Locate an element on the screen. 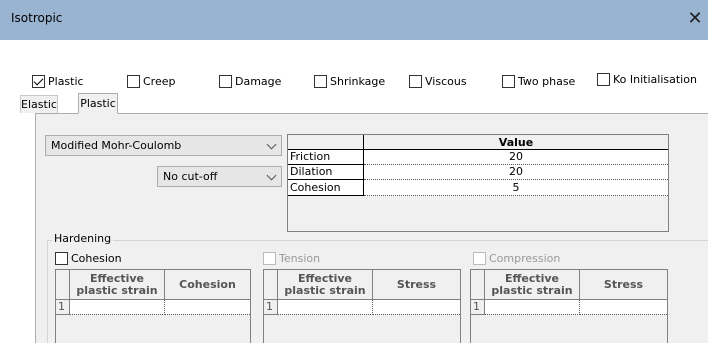 The width and height of the screenshot is (708, 343). param-name-friction-angle: Friction angle is located at coordinates (326, 163).